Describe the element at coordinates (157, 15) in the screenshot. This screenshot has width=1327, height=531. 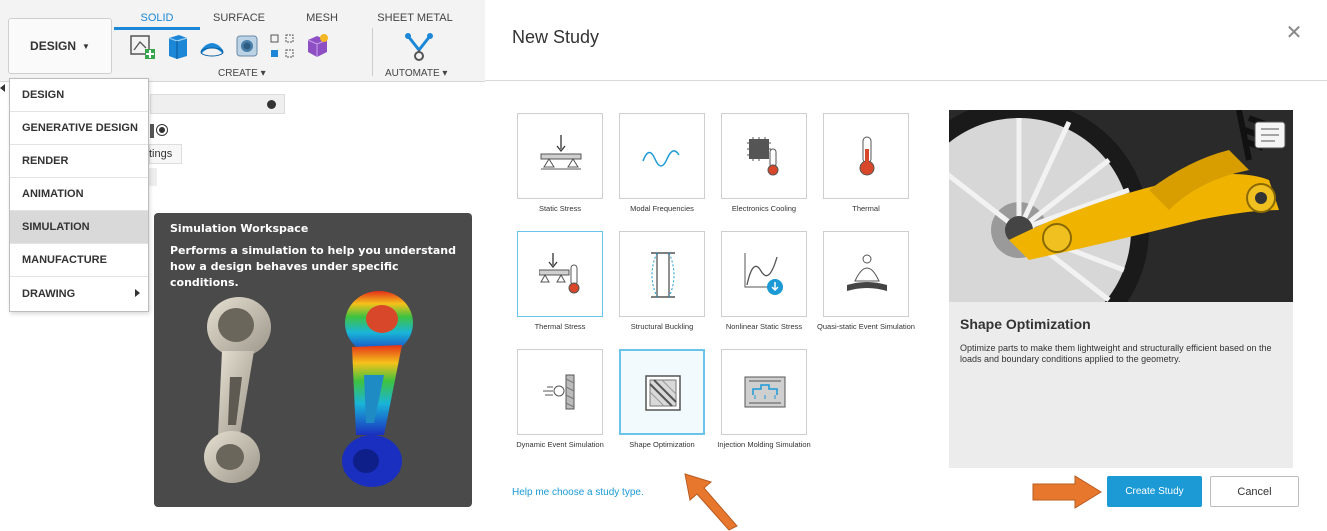
I see `tab-solid: SOLID` at that location.